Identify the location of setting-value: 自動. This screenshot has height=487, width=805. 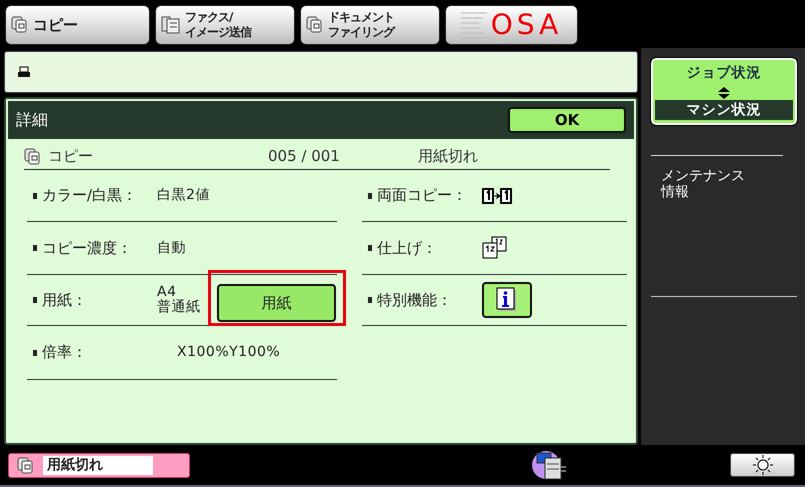
(171, 248).